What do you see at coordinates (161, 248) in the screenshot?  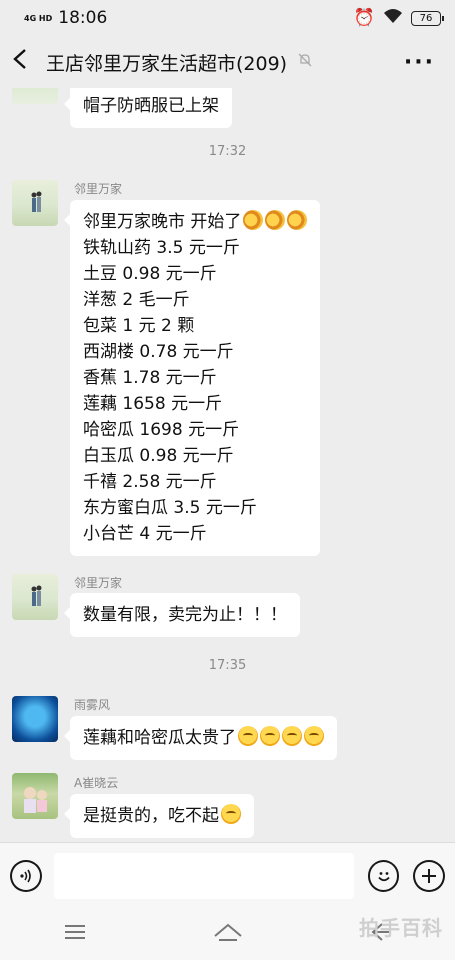 I see `message-line: 铁轨山药 3.5 元一斤` at bounding box center [161, 248].